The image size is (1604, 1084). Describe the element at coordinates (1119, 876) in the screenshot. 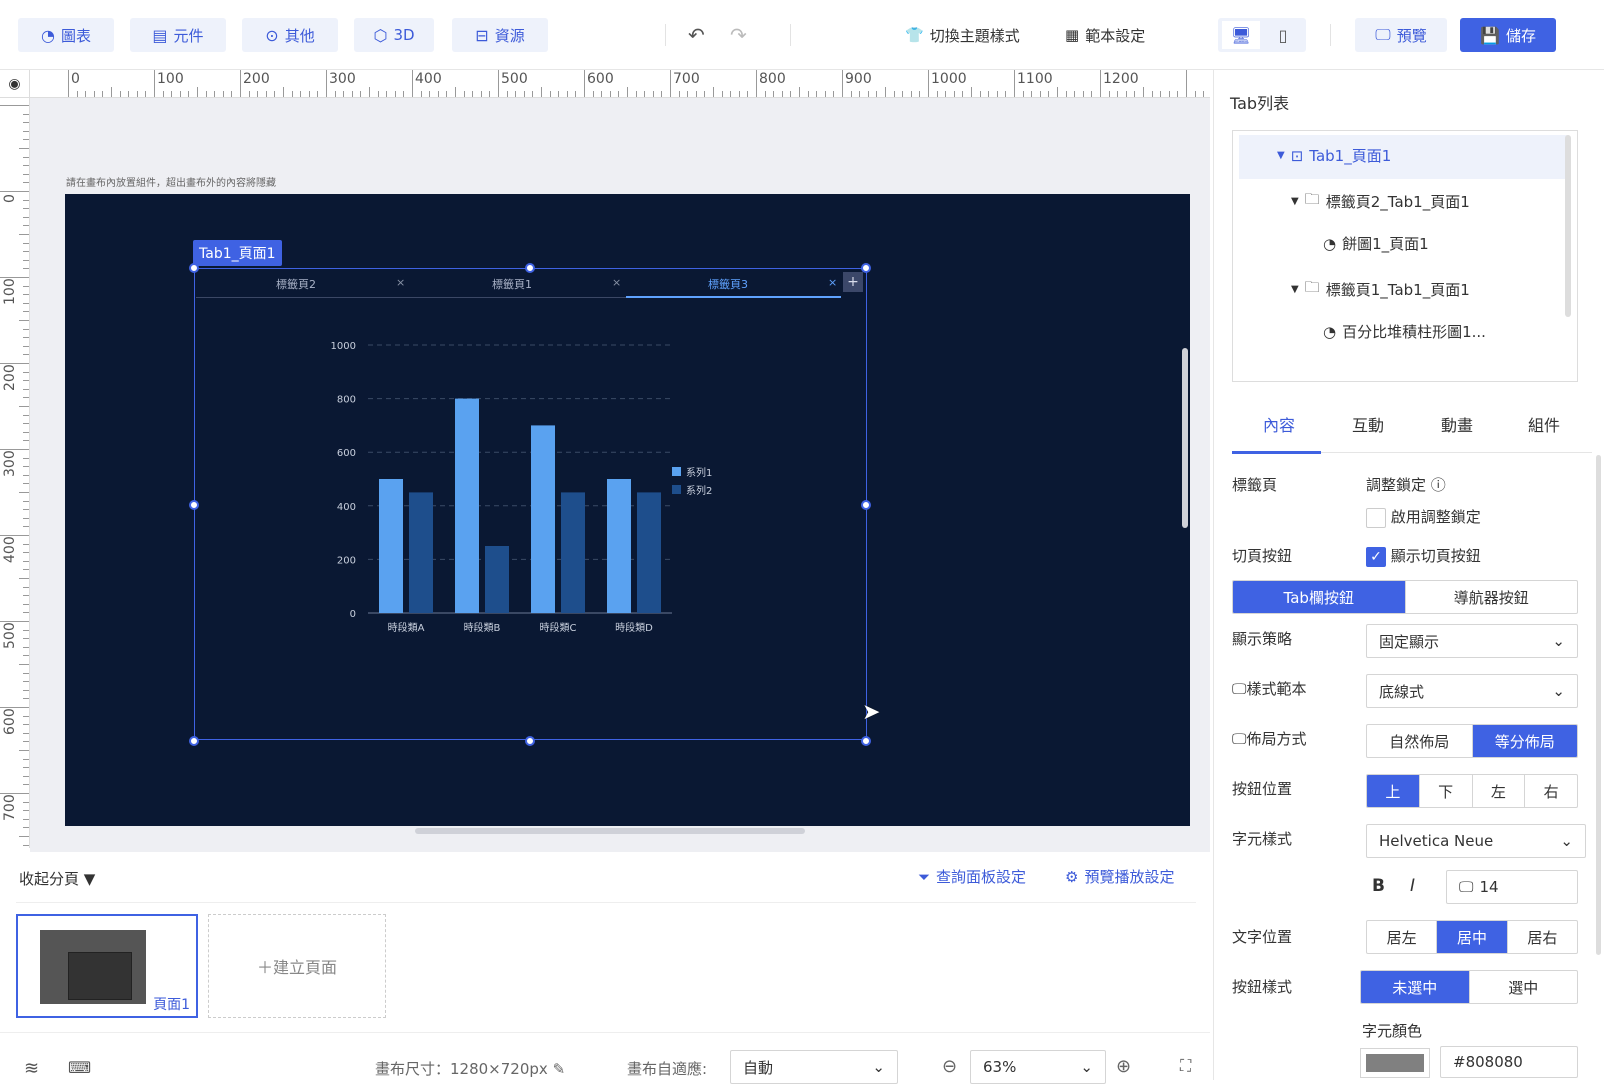

I see `preview-play-settings: ⚙ 預覽播放設定` at that location.